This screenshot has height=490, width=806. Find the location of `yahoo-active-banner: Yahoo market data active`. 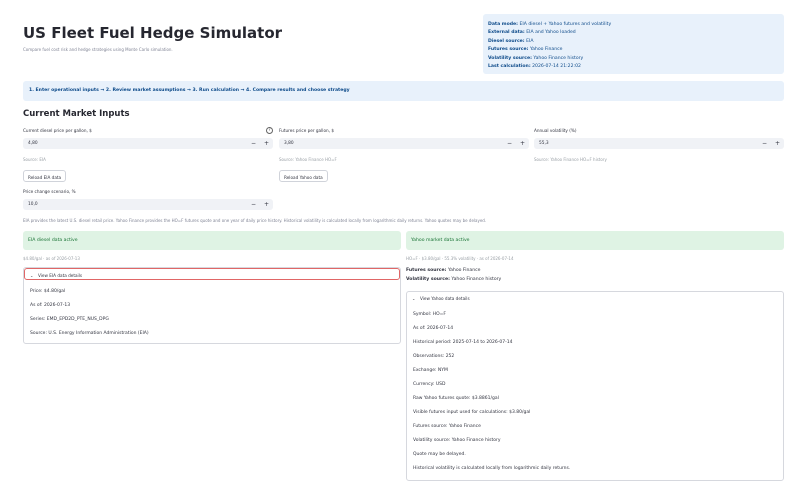

yahoo-active-banner: Yahoo market data active is located at coordinates (595, 240).